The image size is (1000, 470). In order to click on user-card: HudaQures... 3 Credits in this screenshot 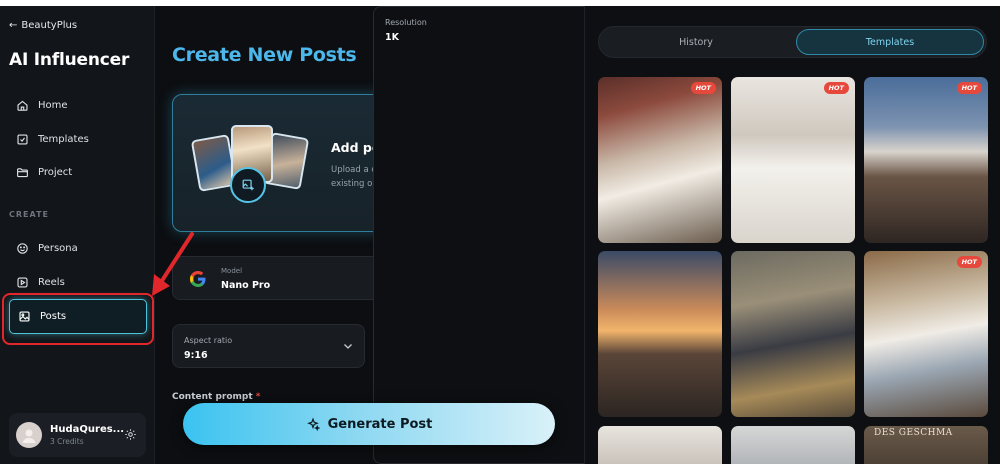, I will do `click(77, 435)`.